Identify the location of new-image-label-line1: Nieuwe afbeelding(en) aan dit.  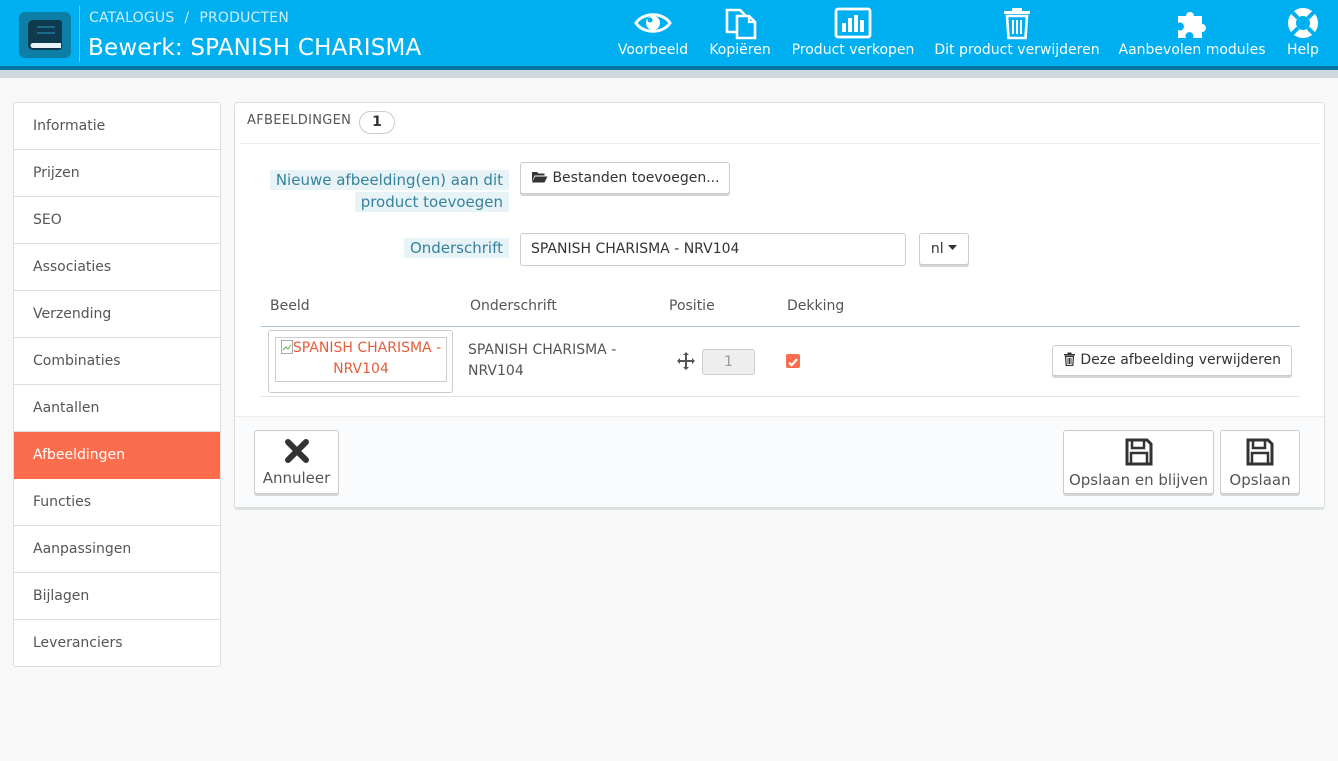
(389, 180).